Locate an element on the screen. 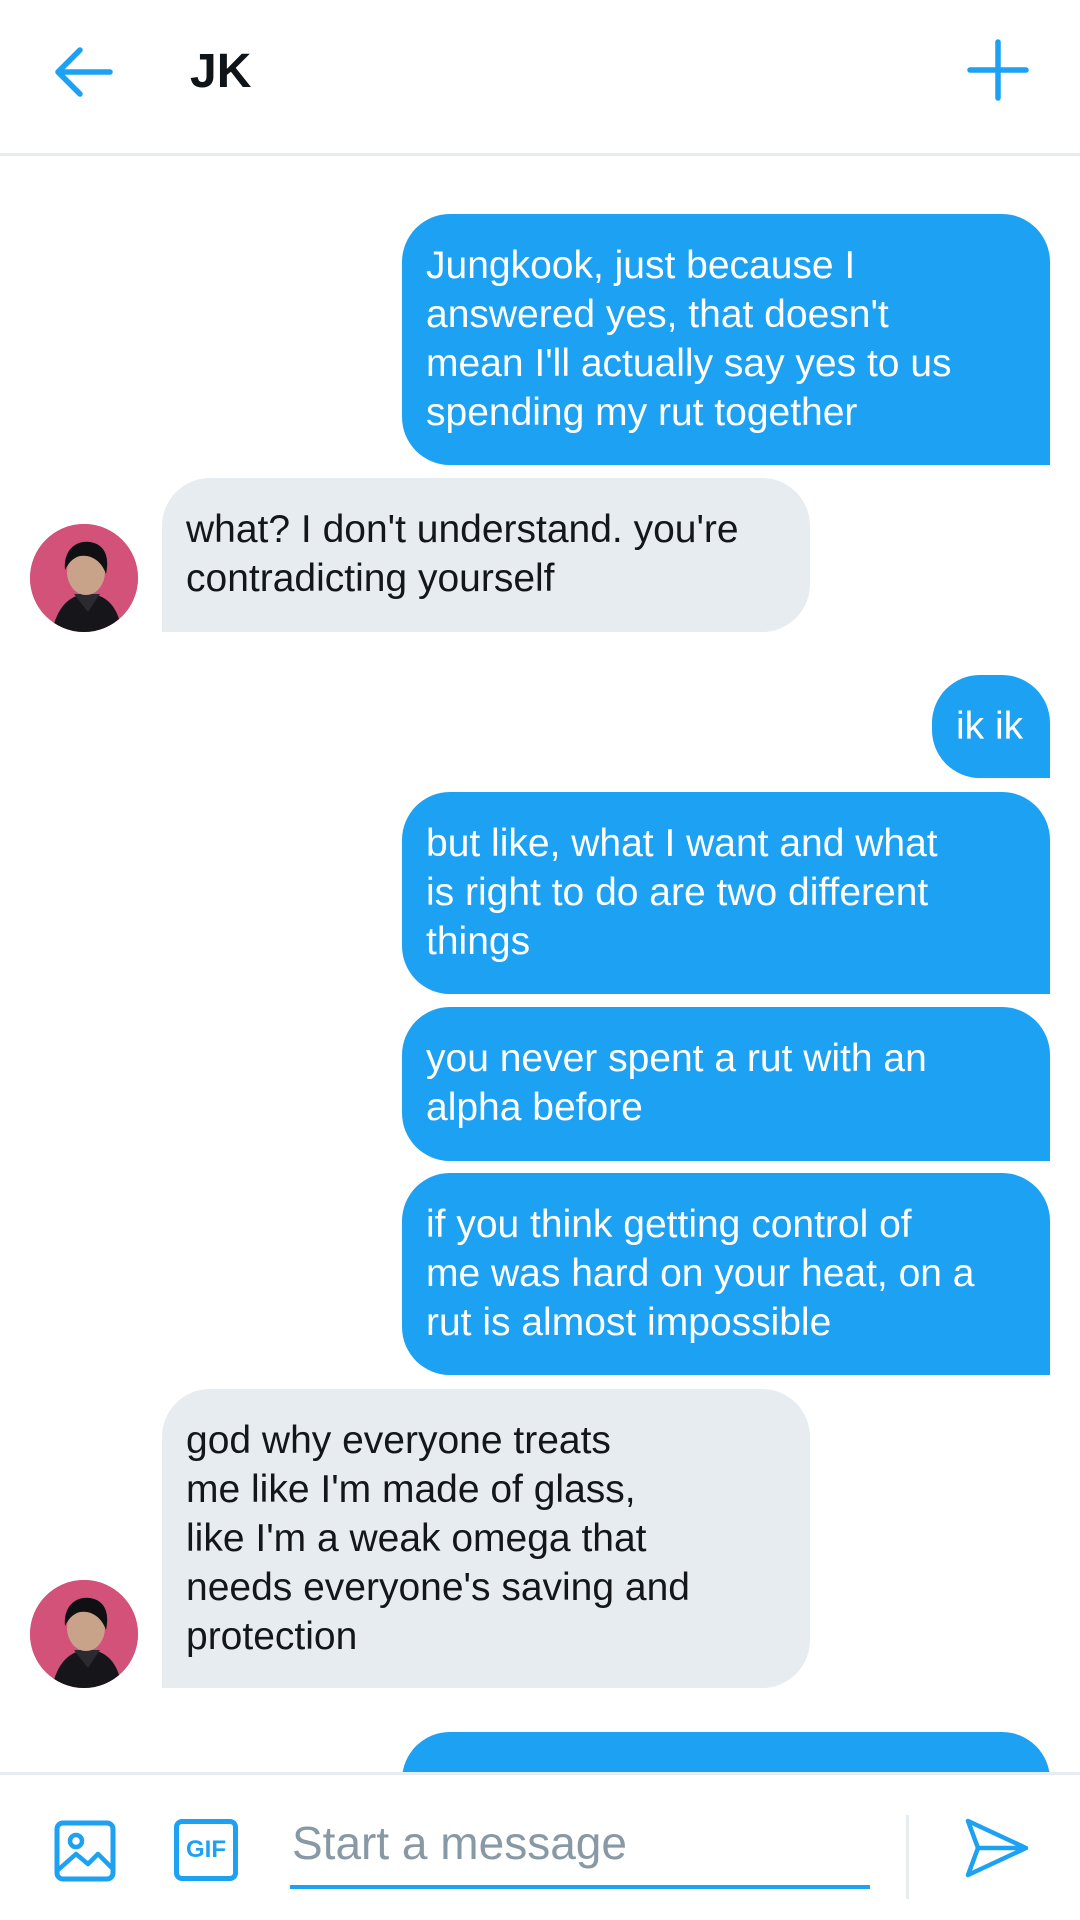  gif-icon: GIF is located at coordinates (206, 1849).